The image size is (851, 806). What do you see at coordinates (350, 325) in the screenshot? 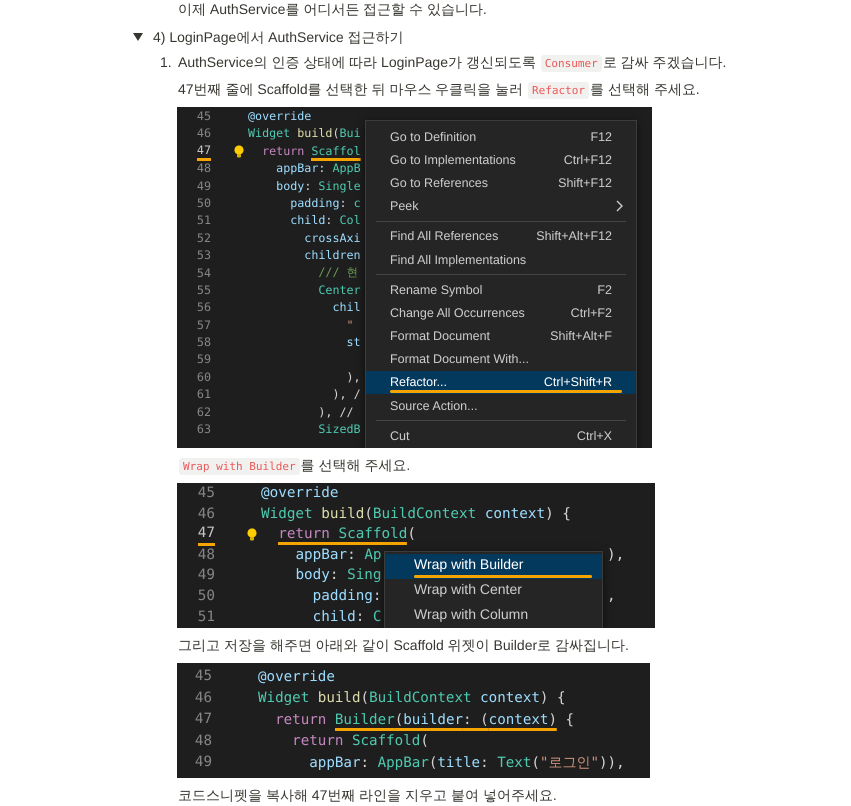
I see `code-line: "` at bounding box center [350, 325].